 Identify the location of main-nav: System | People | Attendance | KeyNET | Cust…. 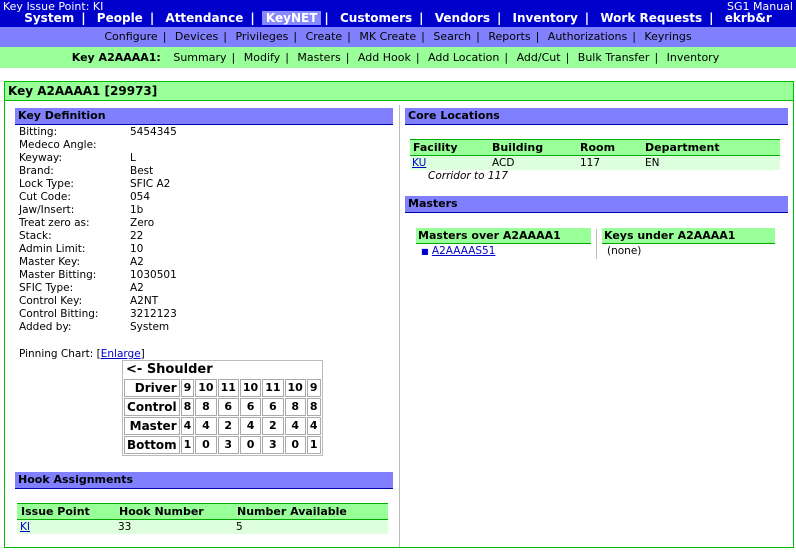
(398, 18).